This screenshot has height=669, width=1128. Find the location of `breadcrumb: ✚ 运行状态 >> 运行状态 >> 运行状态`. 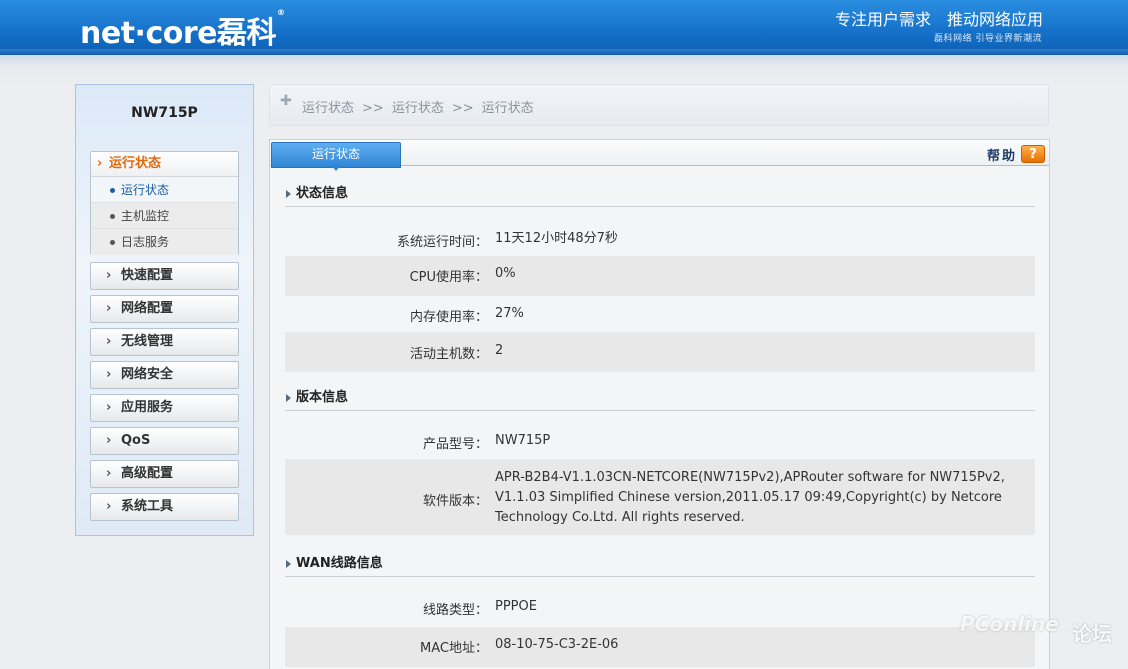

breadcrumb: ✚ 运行状态 >> 运行状态 >> 运行状态 is located at coordinates (659, 105).